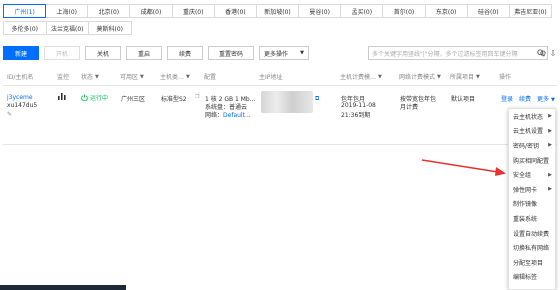 This screenshot has height=290, width=560. I want to click on region-tab: 莫斯科(0), so click(110, 28).